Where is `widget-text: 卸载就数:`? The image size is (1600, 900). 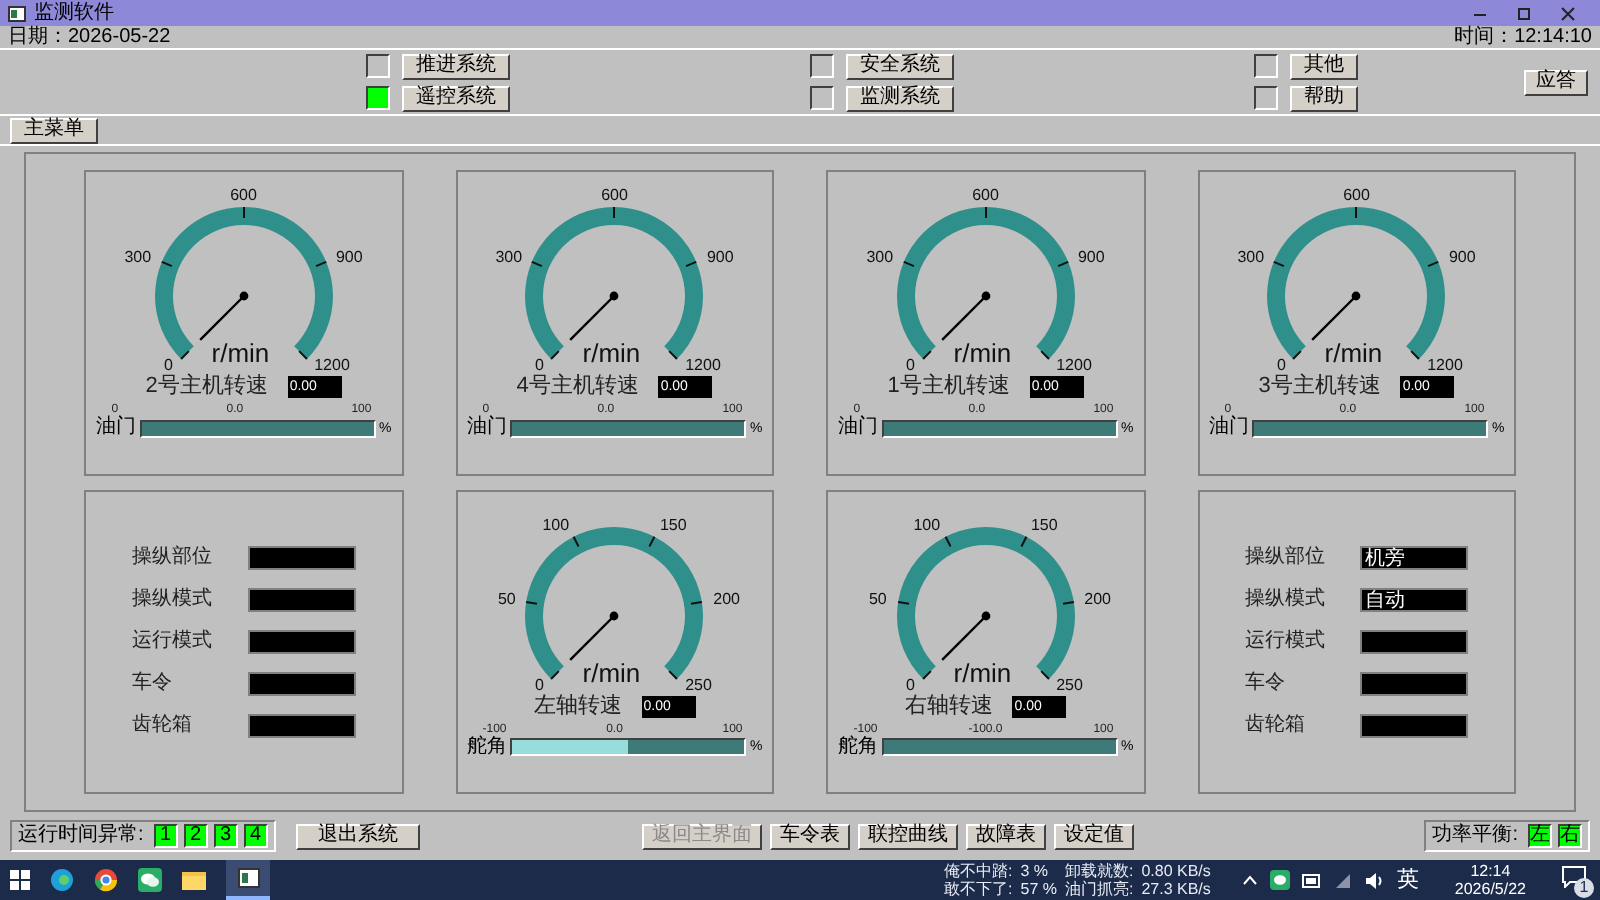 widget-text: 卸载就数: is located at coordinates (1099, 871).